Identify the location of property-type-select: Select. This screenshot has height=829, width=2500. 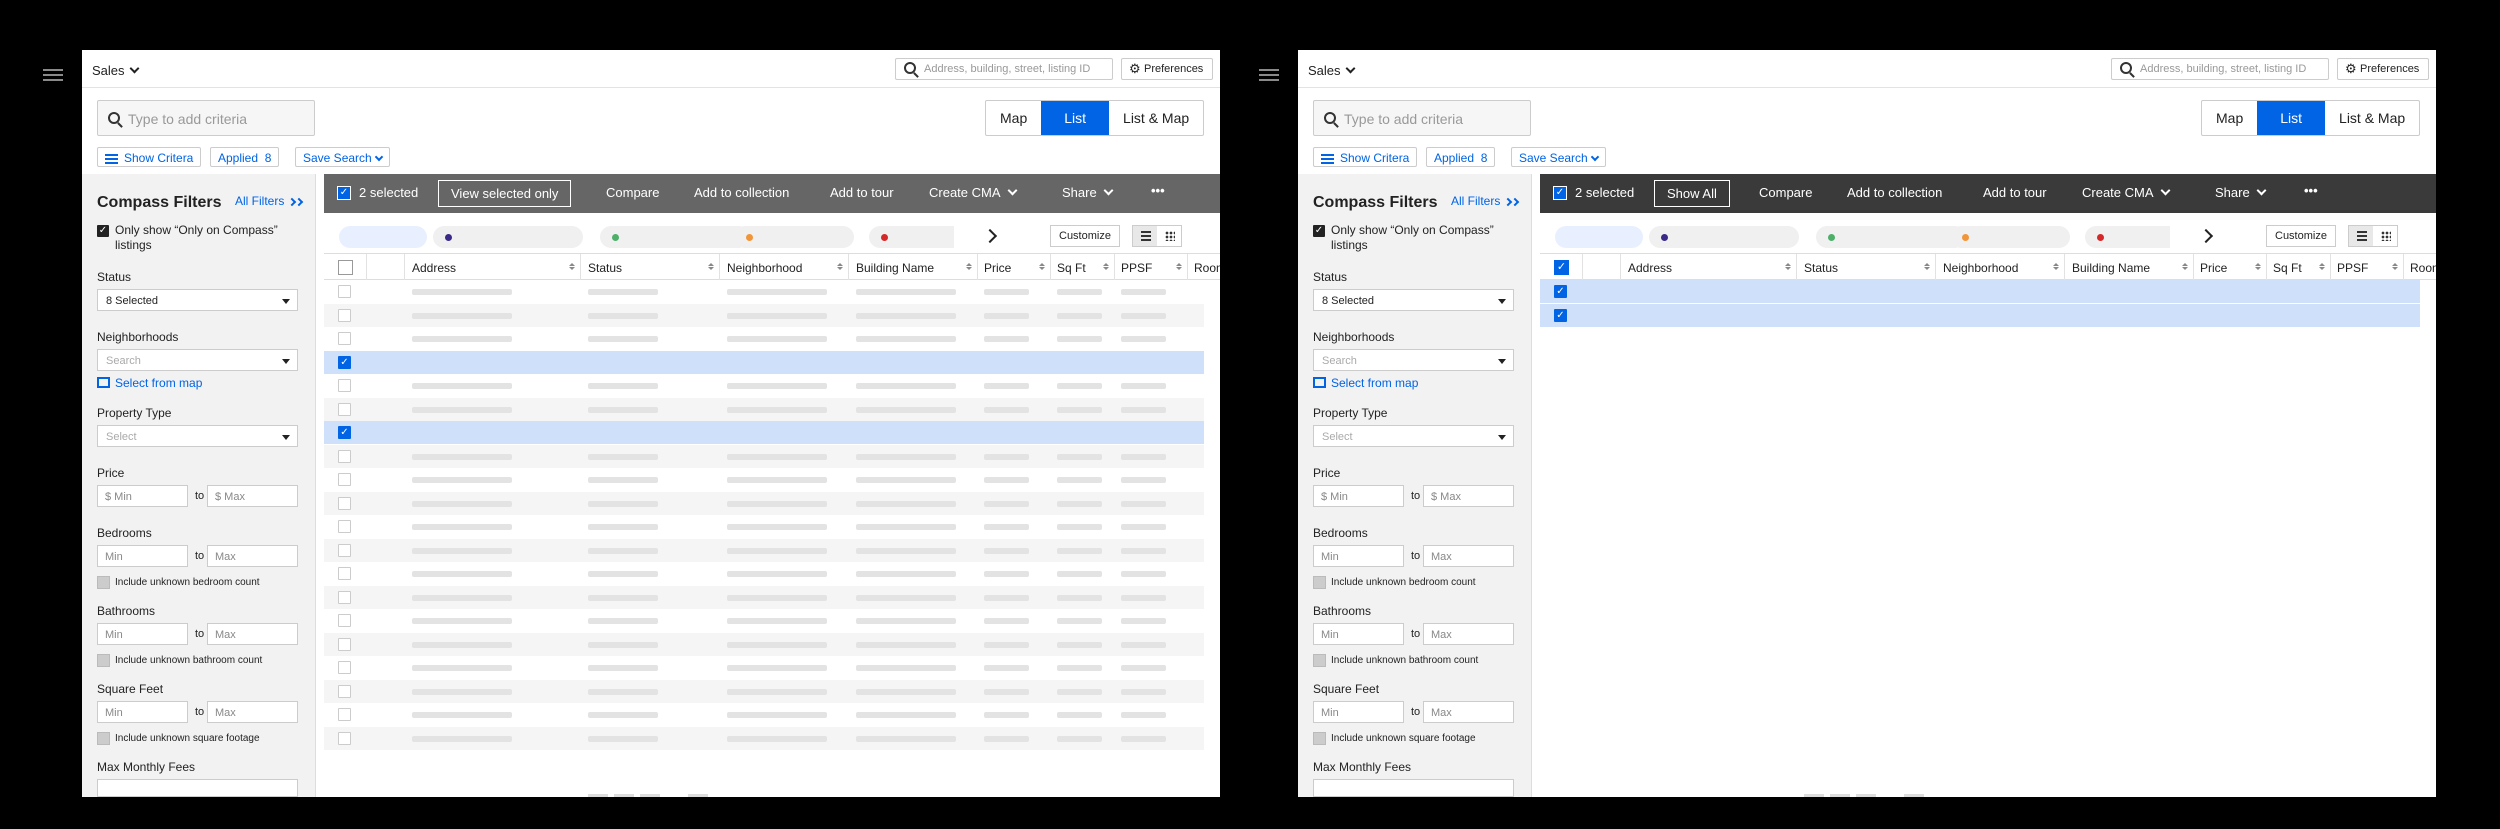
(197, 436).